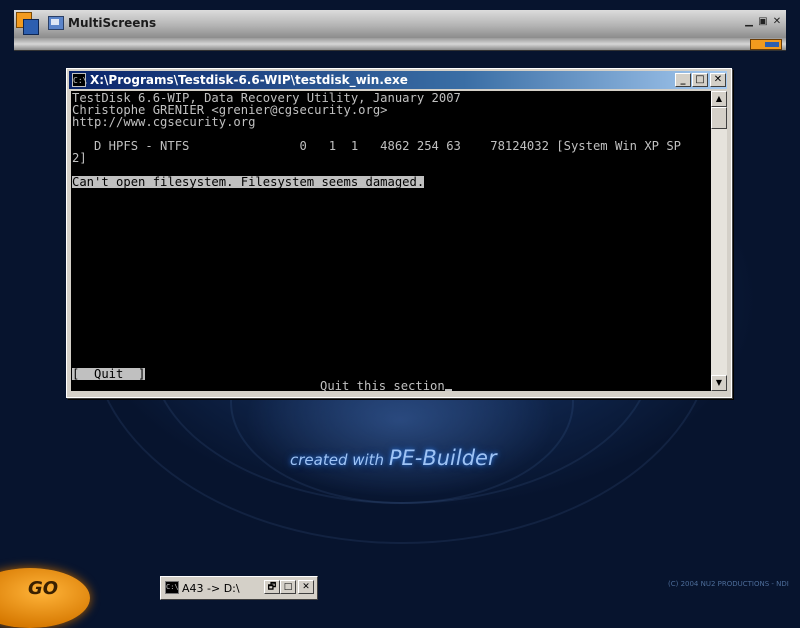  Describe the element at coordinates (400, 24) in the screenshot. I see `multiscreens-bar: MultiScreens ▁ ▣ ✕` at that location.